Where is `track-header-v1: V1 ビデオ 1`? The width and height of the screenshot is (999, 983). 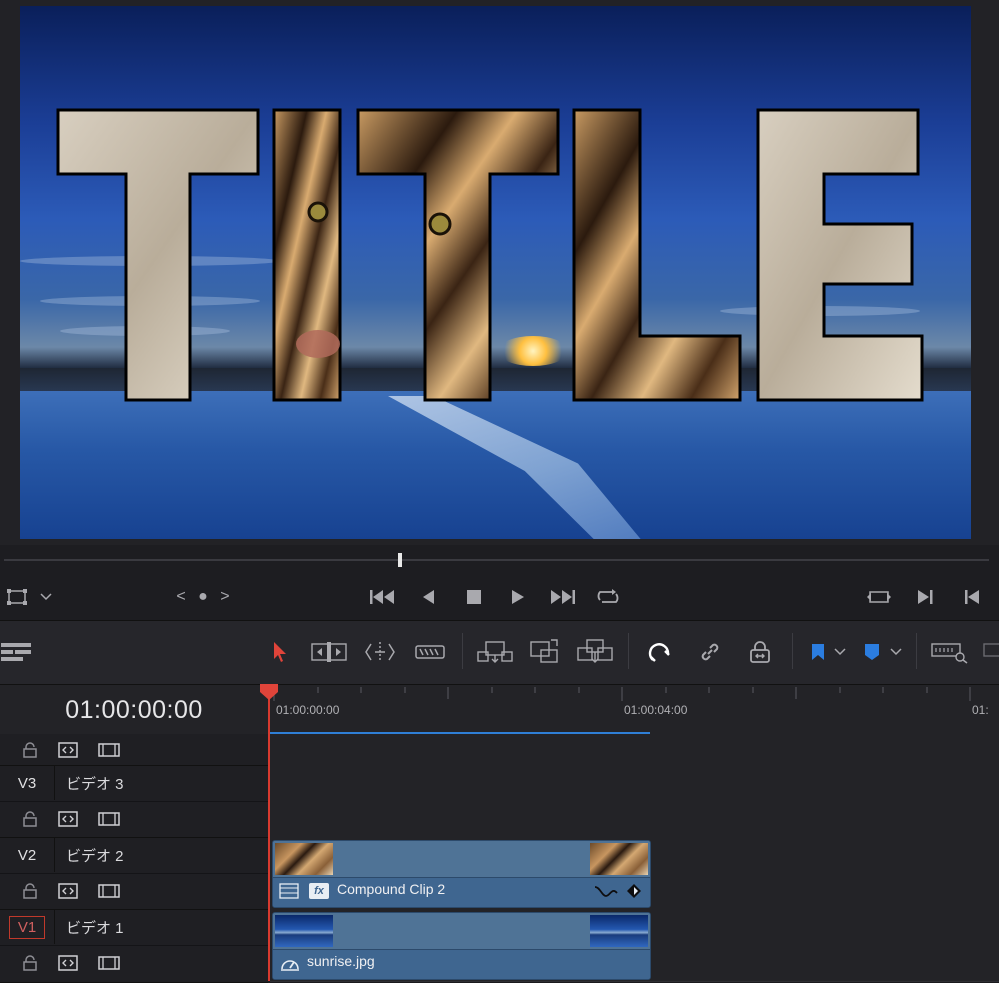
track-header-v1: V1 ビデオ 1 is located at coordinates (134, 946).